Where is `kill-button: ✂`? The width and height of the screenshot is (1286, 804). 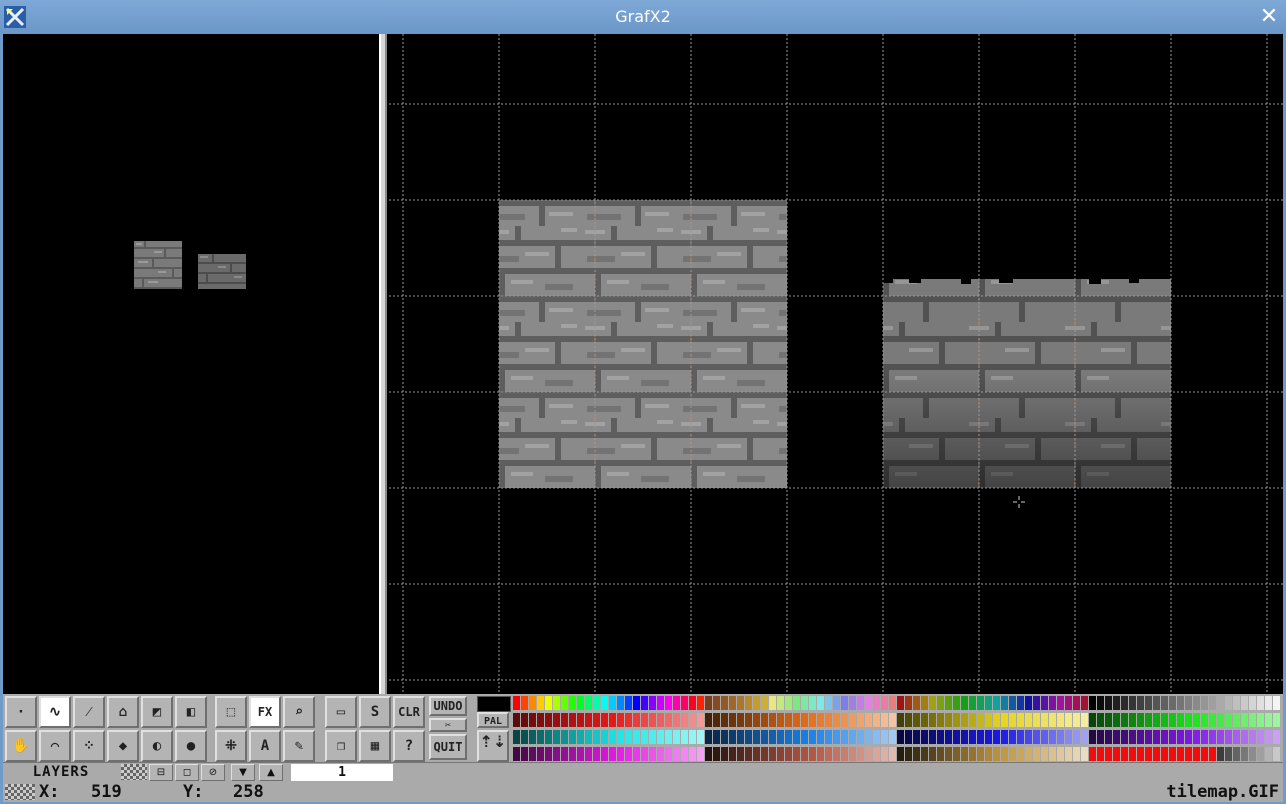
kill-button: ✂ is located at coordinates (448, 725).